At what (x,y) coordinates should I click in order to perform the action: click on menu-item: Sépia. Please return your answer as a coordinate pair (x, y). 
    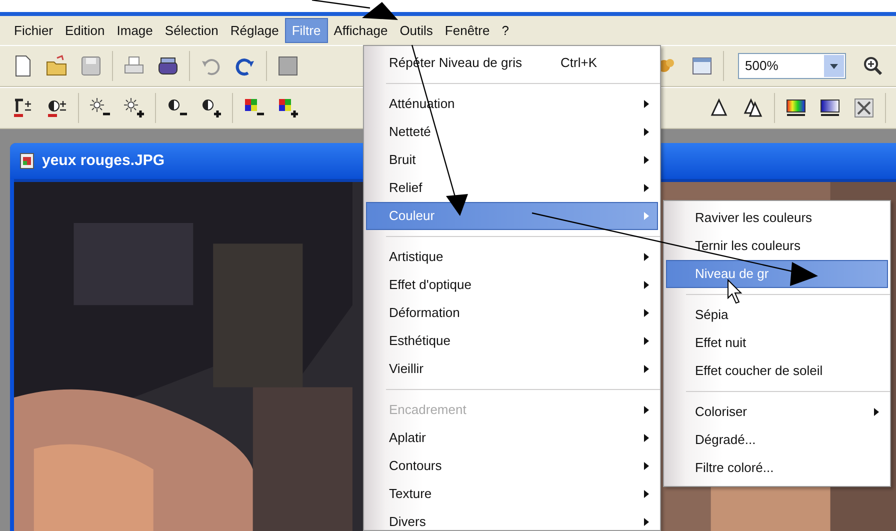
    Looking at the image, I should click on (777, 315).